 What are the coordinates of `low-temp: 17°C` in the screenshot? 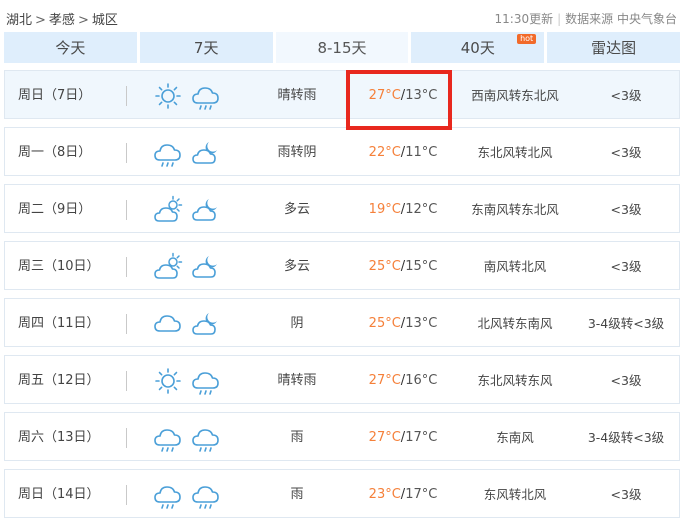 It's located at (421, 494).